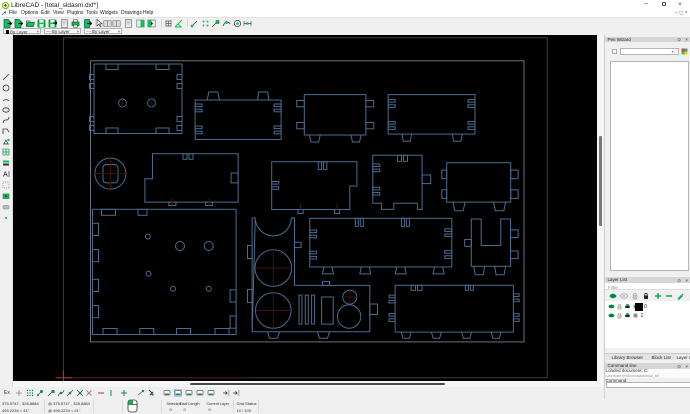 The image size is (690, 414). Describe the element at coordinates (5, 175) in the screenshot. I see `svg-text: A` at that location.